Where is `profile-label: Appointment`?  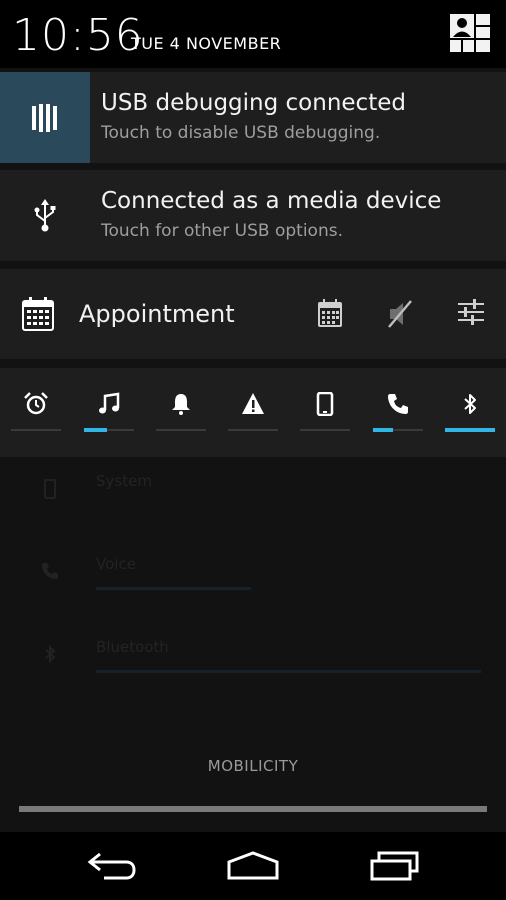 profile-label: Appointment is located at coordinates (157, 314).